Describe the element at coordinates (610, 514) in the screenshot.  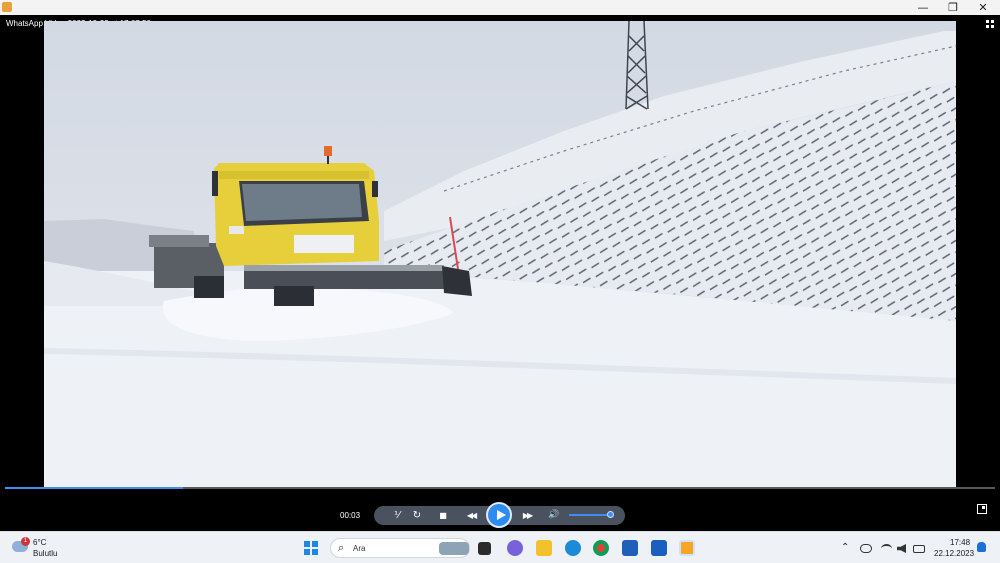
I see `volume-slider-thumb` at that location.